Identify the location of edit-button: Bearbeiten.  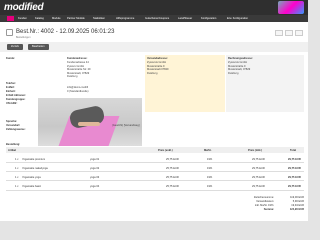
(38, 47).